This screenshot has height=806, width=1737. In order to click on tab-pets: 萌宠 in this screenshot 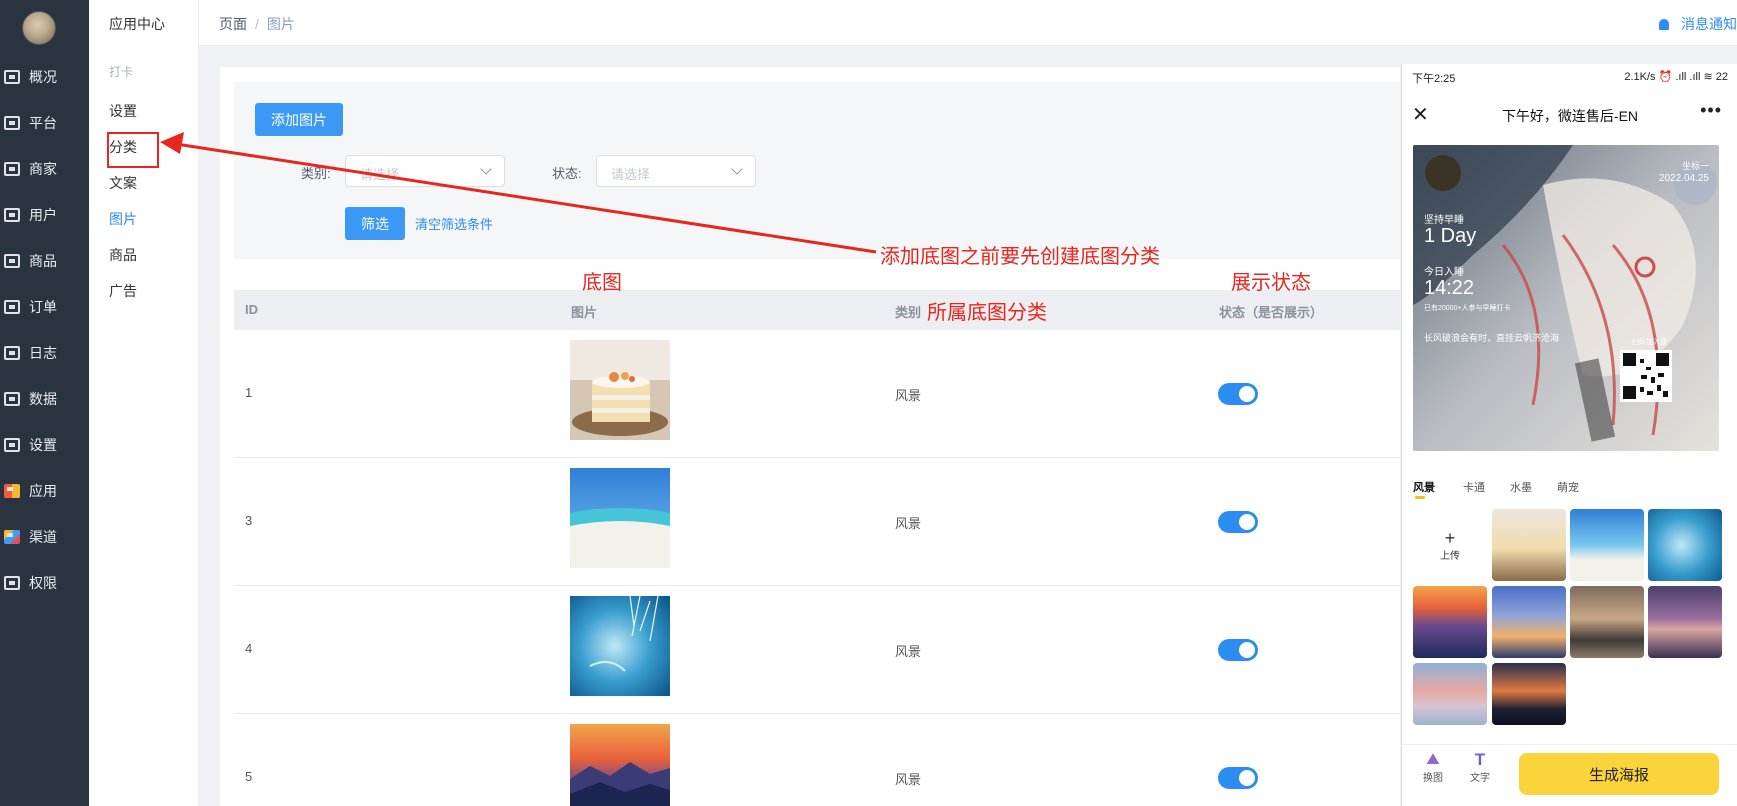, I will do `click(1568, 487)`.